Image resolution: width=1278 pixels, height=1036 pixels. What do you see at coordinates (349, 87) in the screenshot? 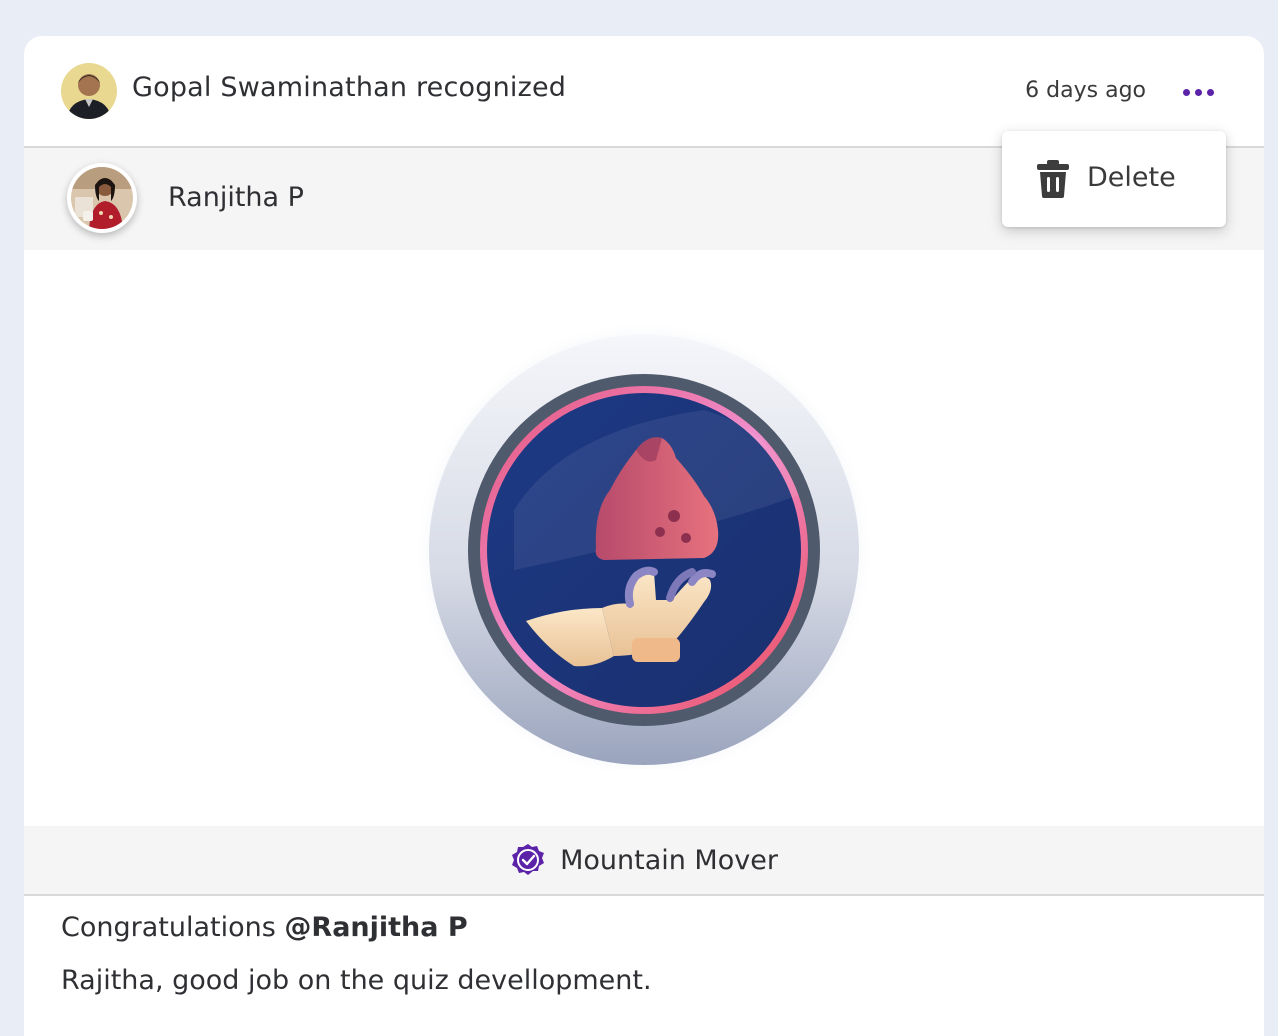
I see `post-title: Gopal Swaminathan recognized` at bounding box center [349, 87].